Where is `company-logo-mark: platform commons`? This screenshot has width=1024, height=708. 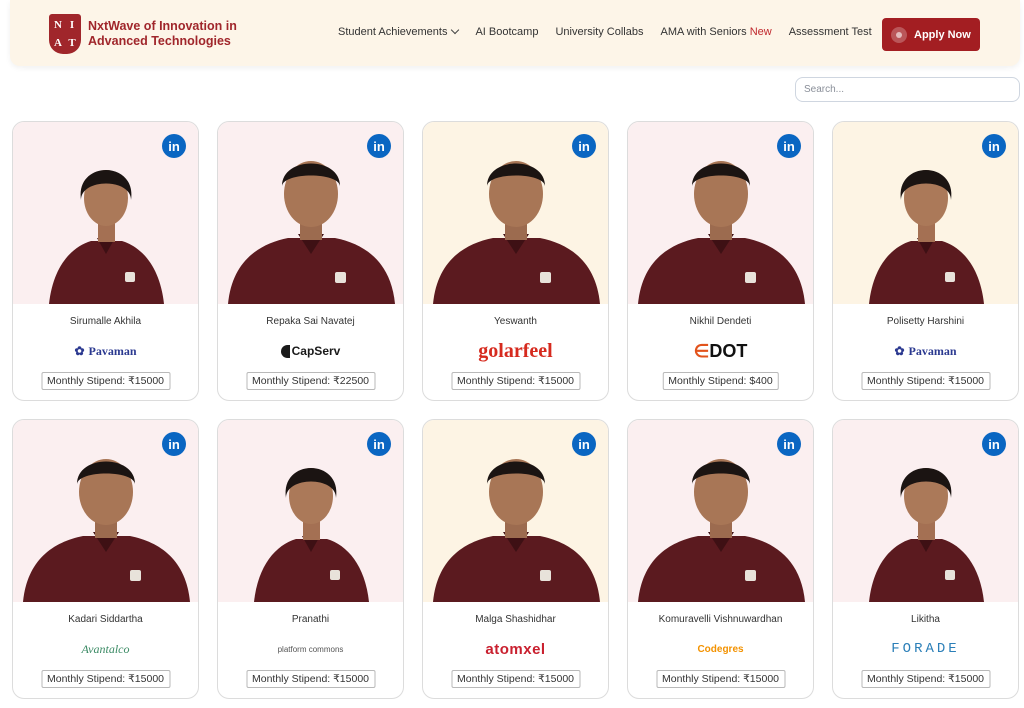 company-logo-mark: platform commons is located at coordinates (311, 649).